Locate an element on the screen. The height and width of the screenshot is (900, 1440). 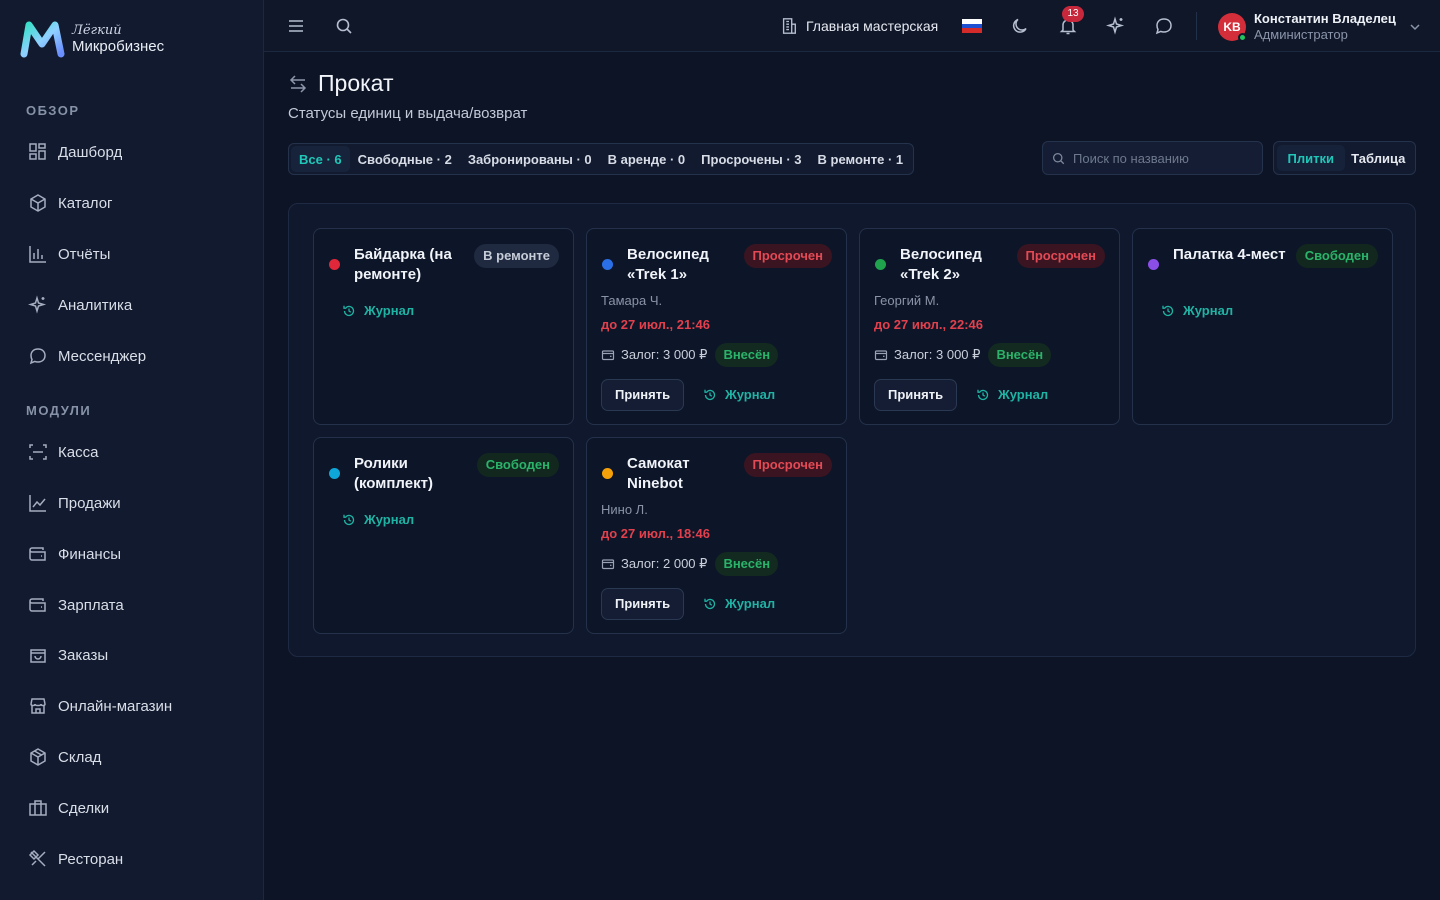
sidebar-item-finance: Финансы is located at coordinates (74, 554).